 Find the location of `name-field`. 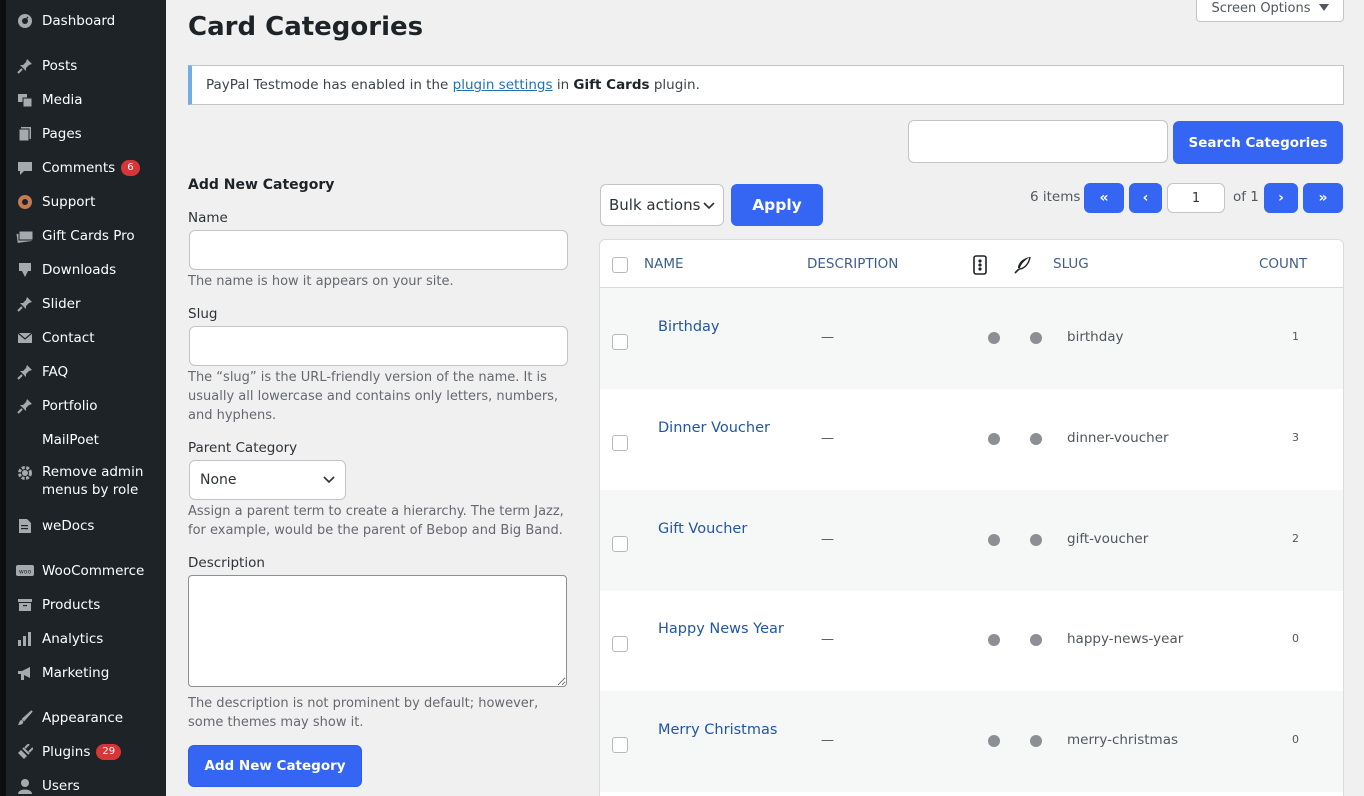

name-field is located at coordinates (378, 250).